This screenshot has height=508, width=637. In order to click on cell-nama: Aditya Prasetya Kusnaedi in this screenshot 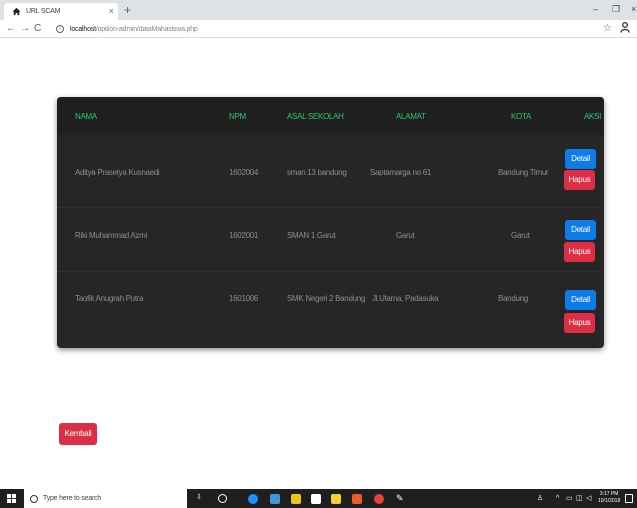, I will do `click(117, 172)`.